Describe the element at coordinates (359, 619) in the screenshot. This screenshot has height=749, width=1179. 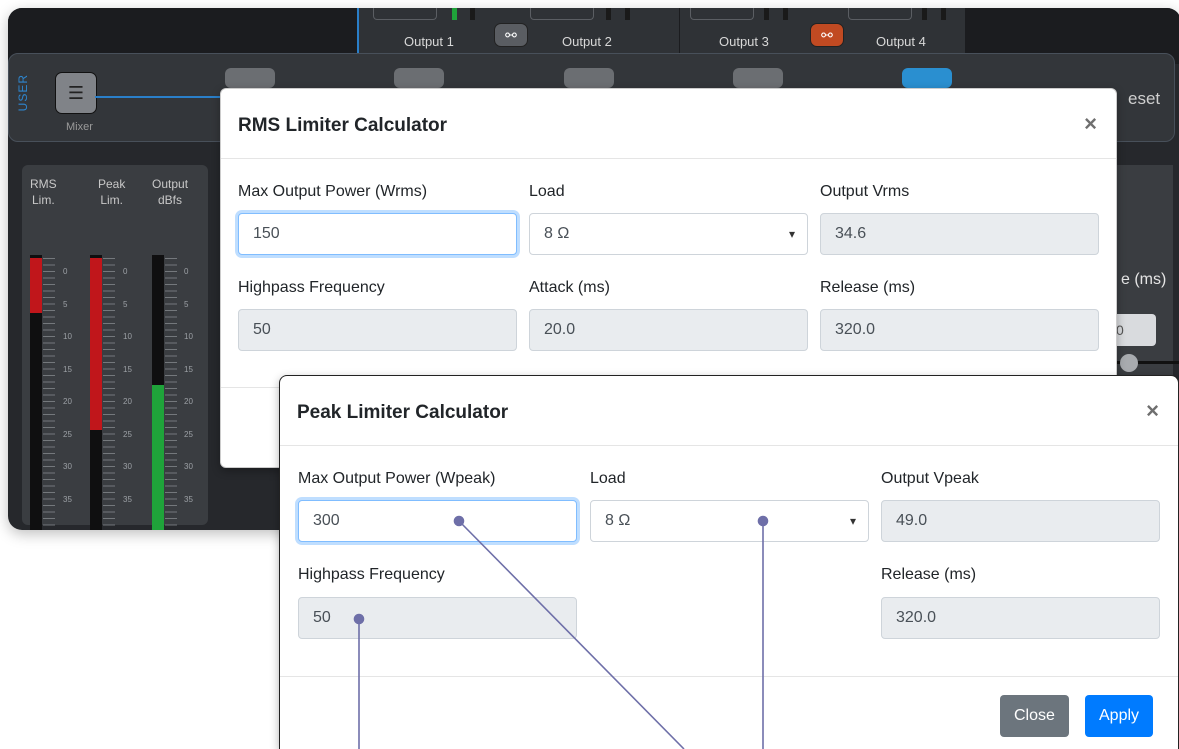
I see `callout-dot-highpass` at that location.